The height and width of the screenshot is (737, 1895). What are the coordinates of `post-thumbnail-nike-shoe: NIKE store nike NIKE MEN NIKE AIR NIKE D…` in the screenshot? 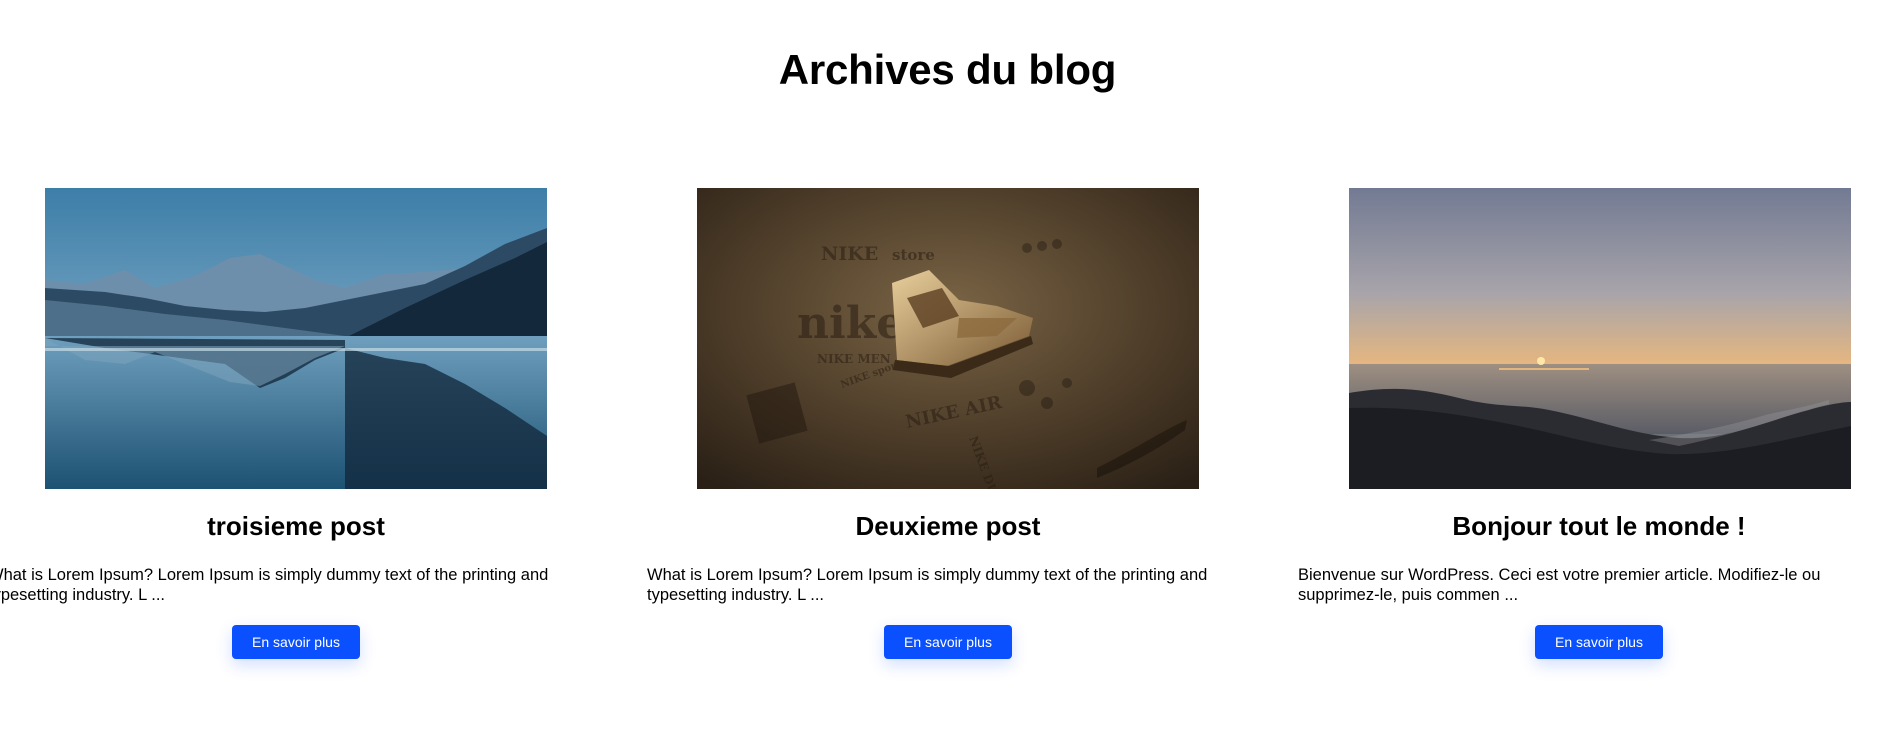 It's located at (948, 338).